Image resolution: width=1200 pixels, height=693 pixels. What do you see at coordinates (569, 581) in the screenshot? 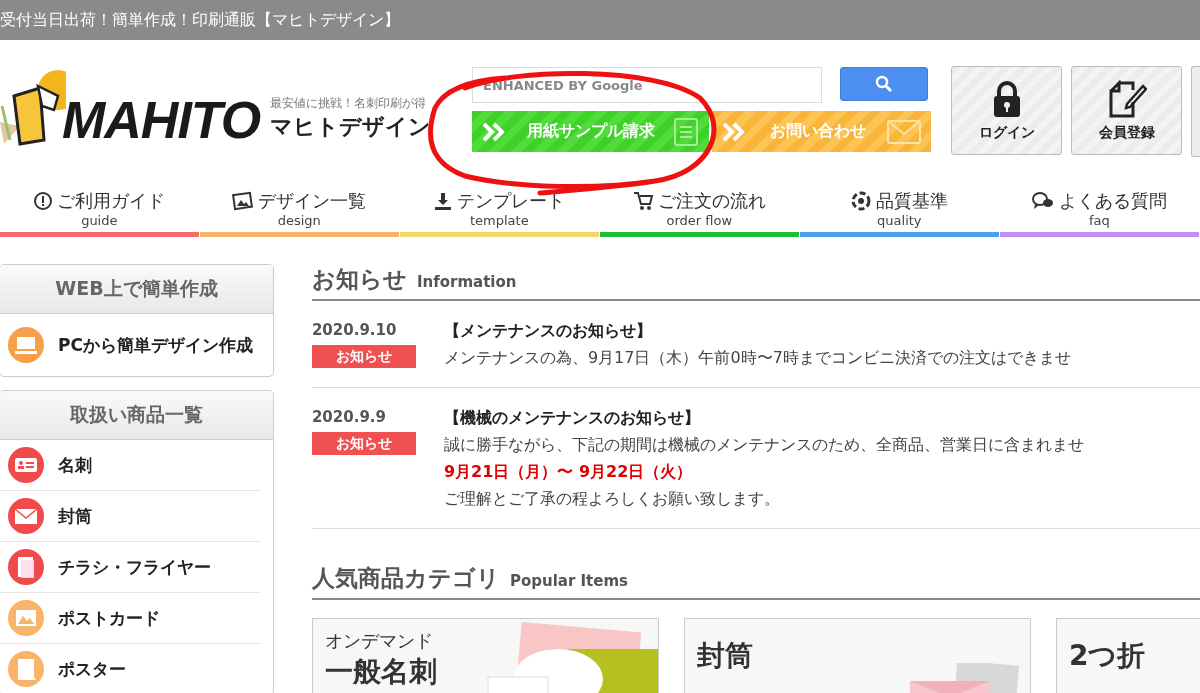
I see `section-subtitle: Popular Items` at bounding box center [569, 581].